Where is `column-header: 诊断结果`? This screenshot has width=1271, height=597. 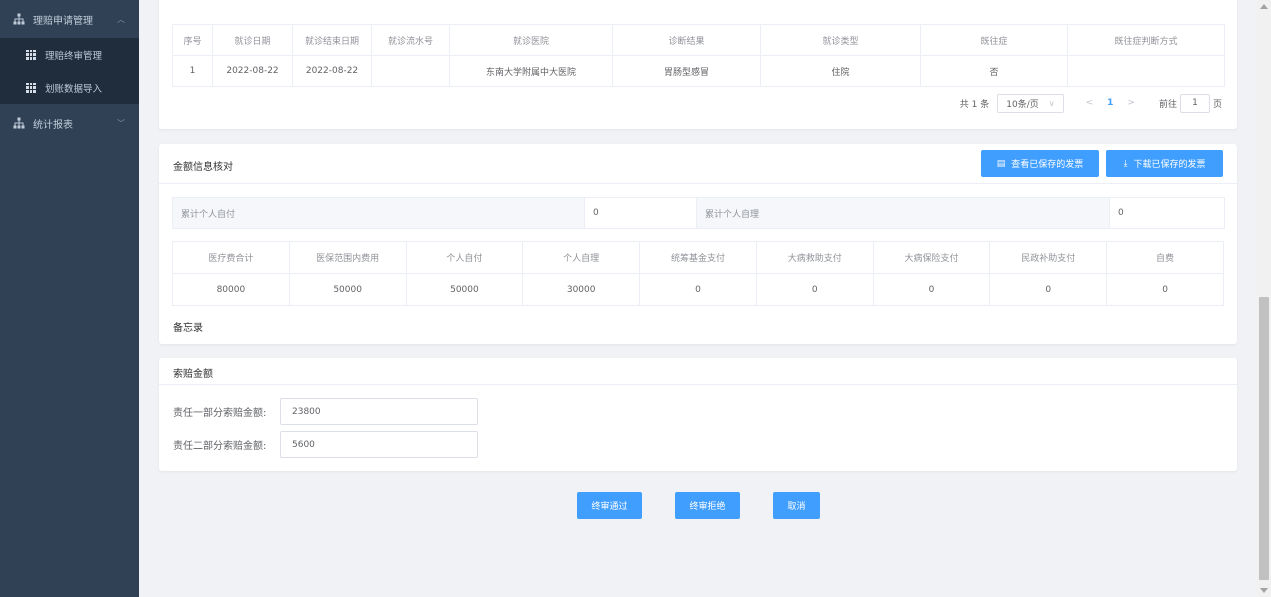 column-header: 诊断结果 is located at coordinates (686, 40).